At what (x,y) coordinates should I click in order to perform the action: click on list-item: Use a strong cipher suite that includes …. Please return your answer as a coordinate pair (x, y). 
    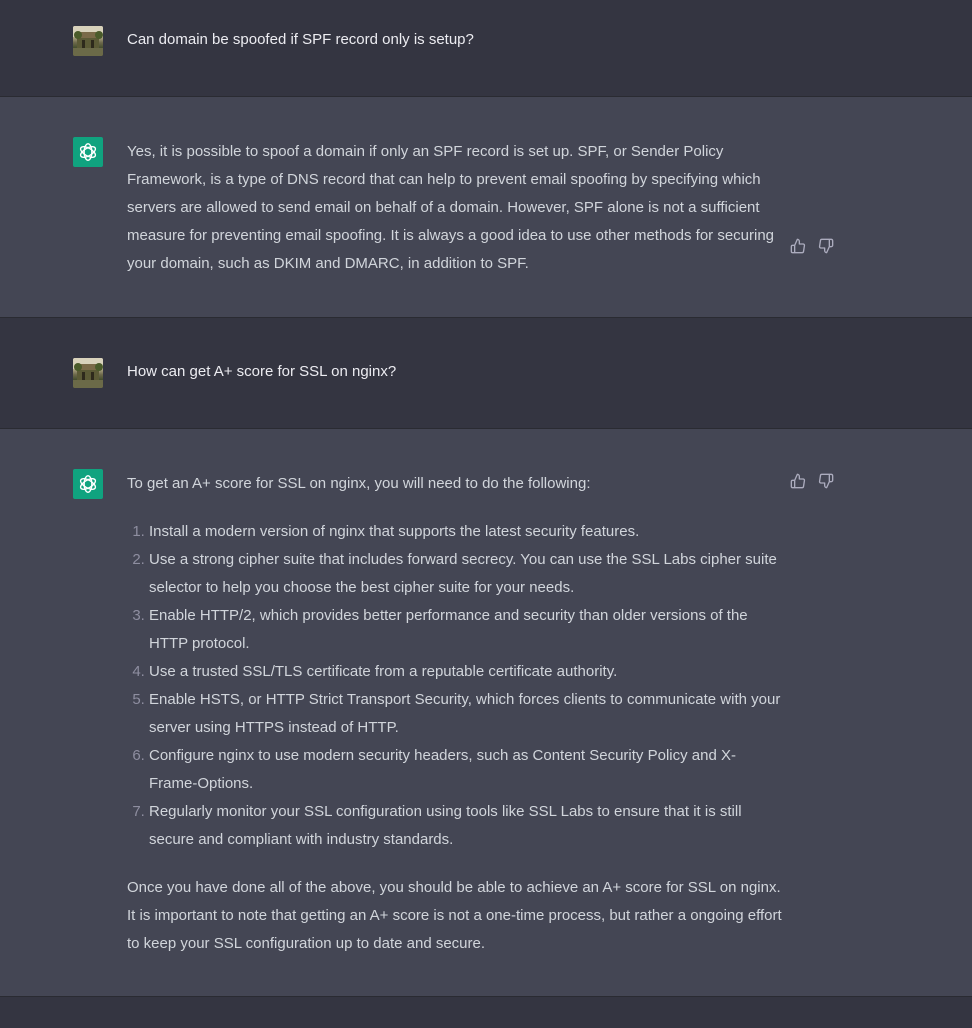
    Looking at the image, I should click on (466, 574).